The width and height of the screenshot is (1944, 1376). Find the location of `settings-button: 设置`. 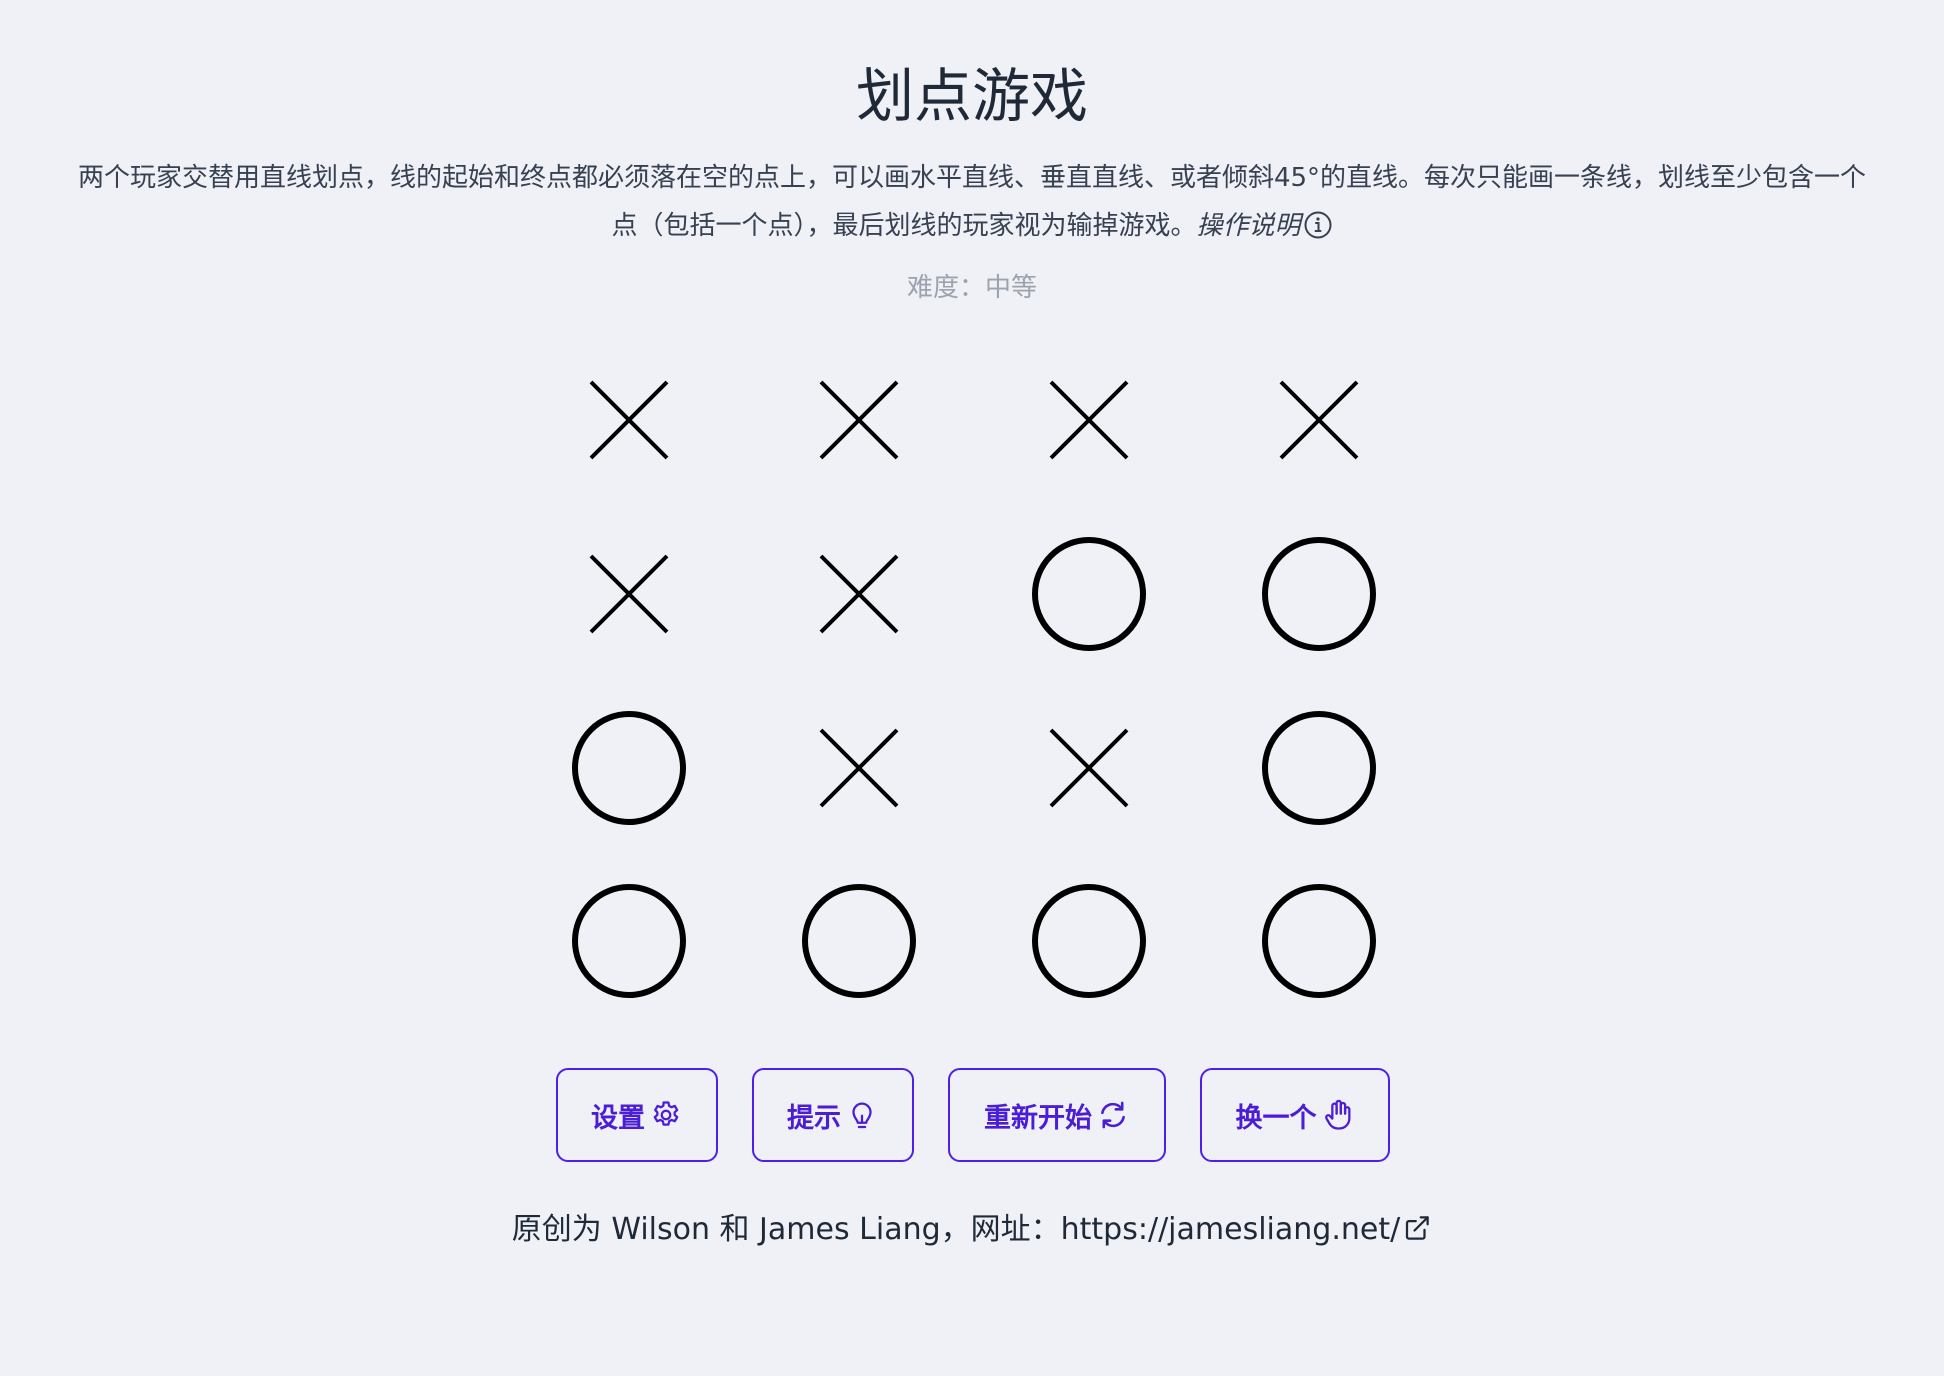

settings-button: 设置 is located at coordinates (637, 1115).